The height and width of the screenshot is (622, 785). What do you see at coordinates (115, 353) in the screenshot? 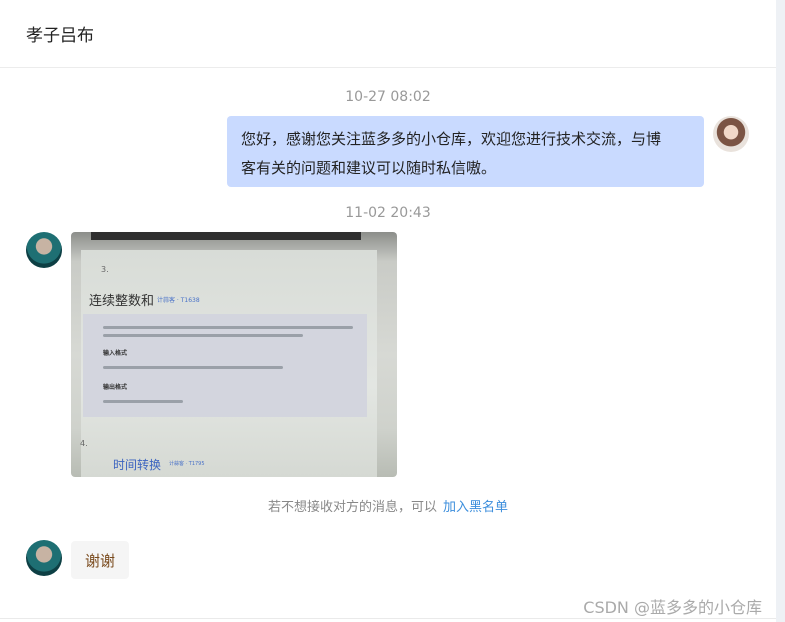
I see `input-format-heading: 输入格式` at bounding box center [115, 353].